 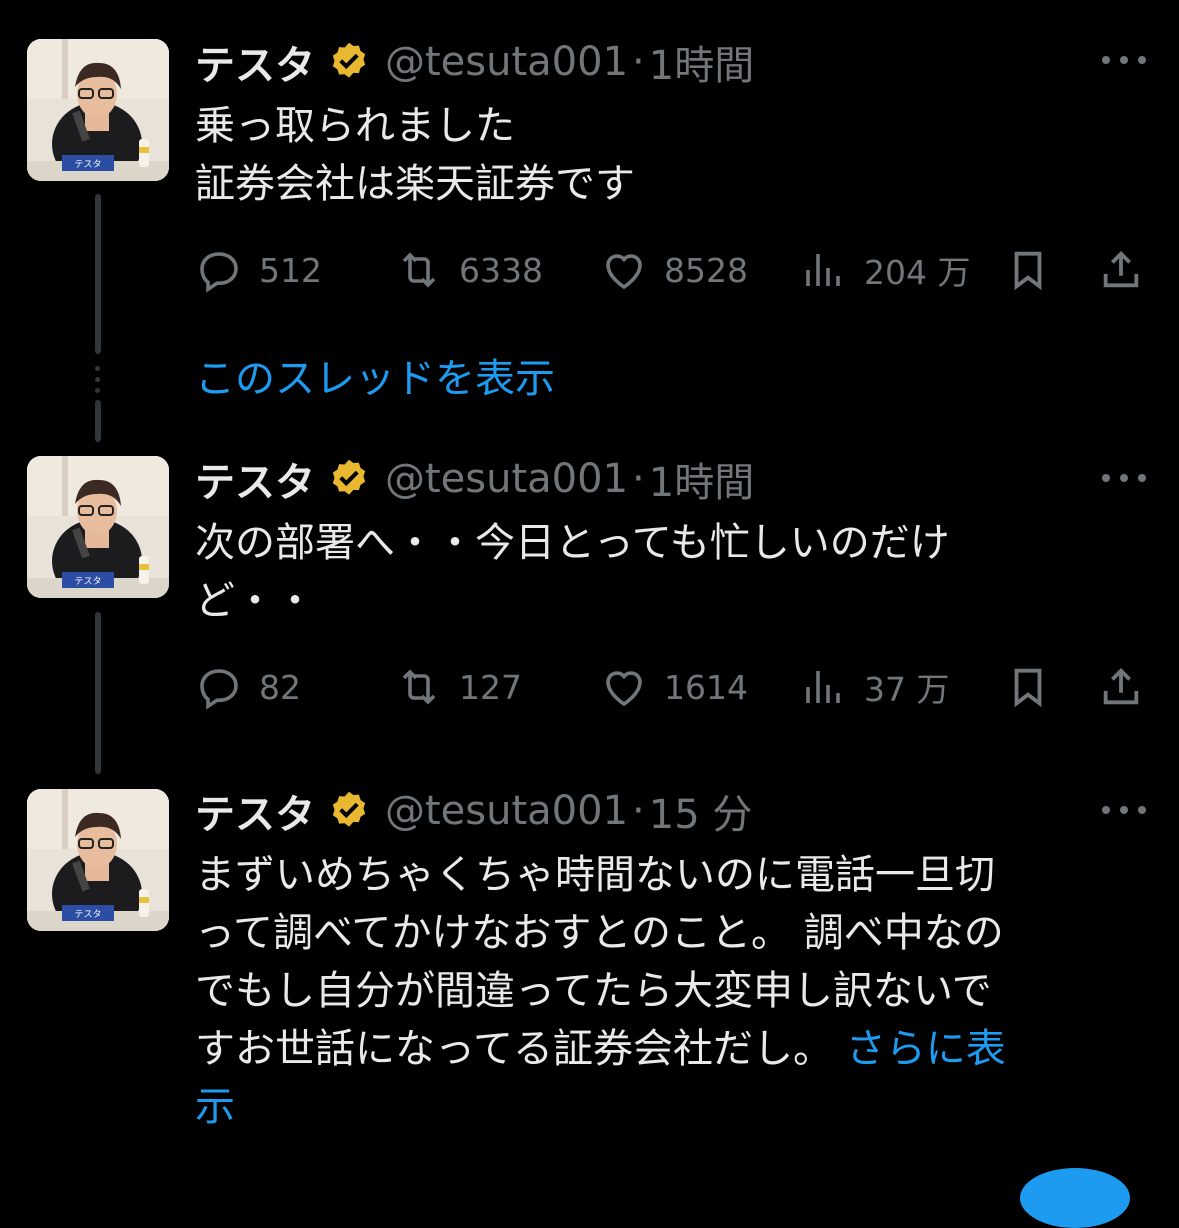 What do you see at coordinates (248, 687) in the screenshot?
I see `reply-button: 82` at bounding box center [248, 687].